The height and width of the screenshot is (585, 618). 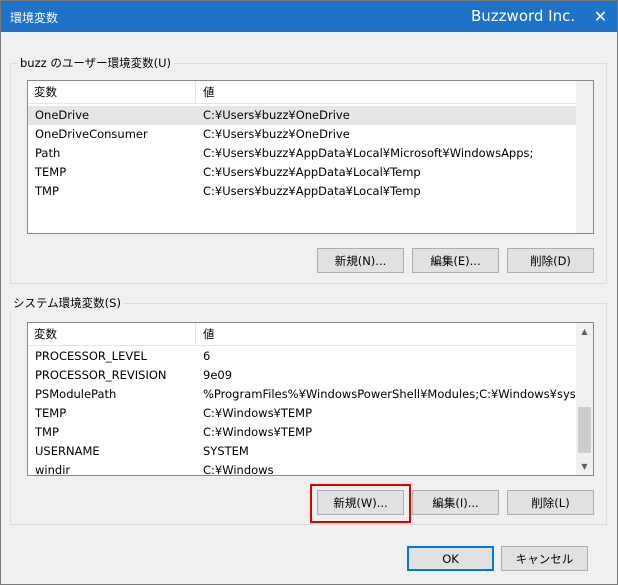 I want to click on scroll-down-arrow-icon: ▼, so click(x=584, y=466).